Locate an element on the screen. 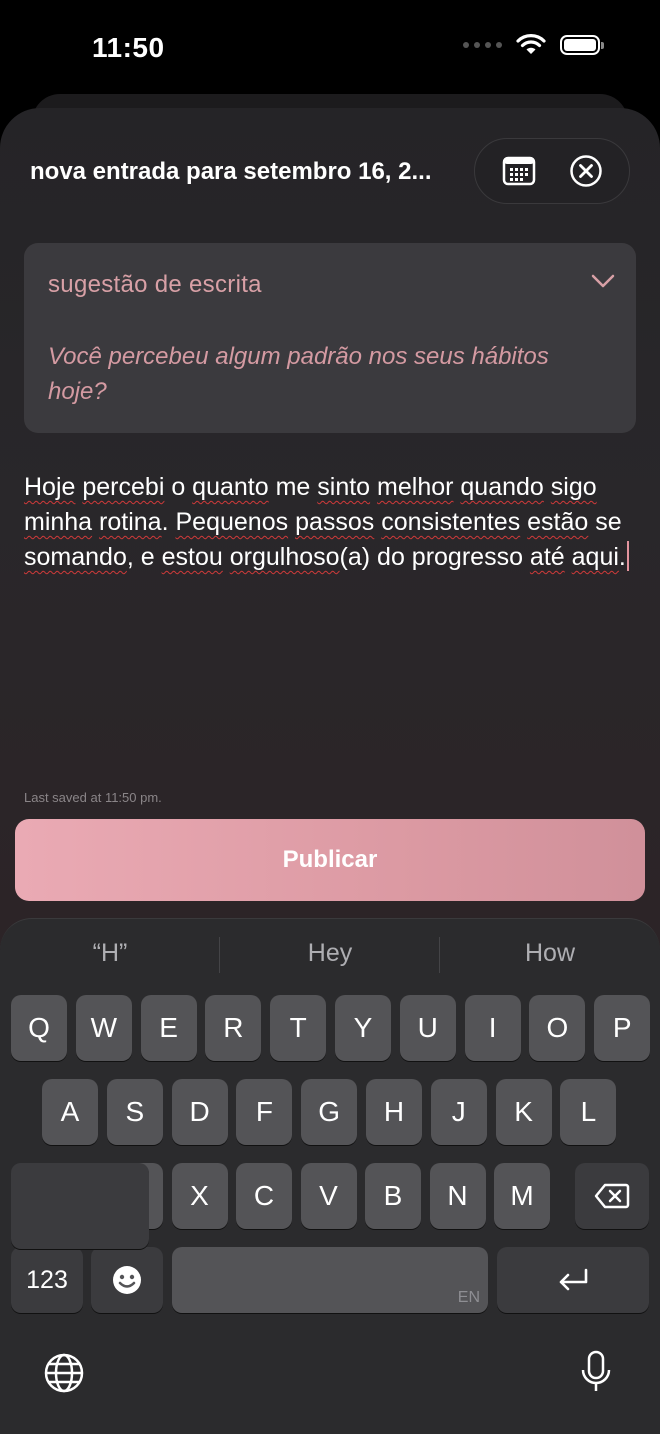 This screenshot has width=660, height=1434. misspelled-word: Hoje is located at coordinates (50, 487).